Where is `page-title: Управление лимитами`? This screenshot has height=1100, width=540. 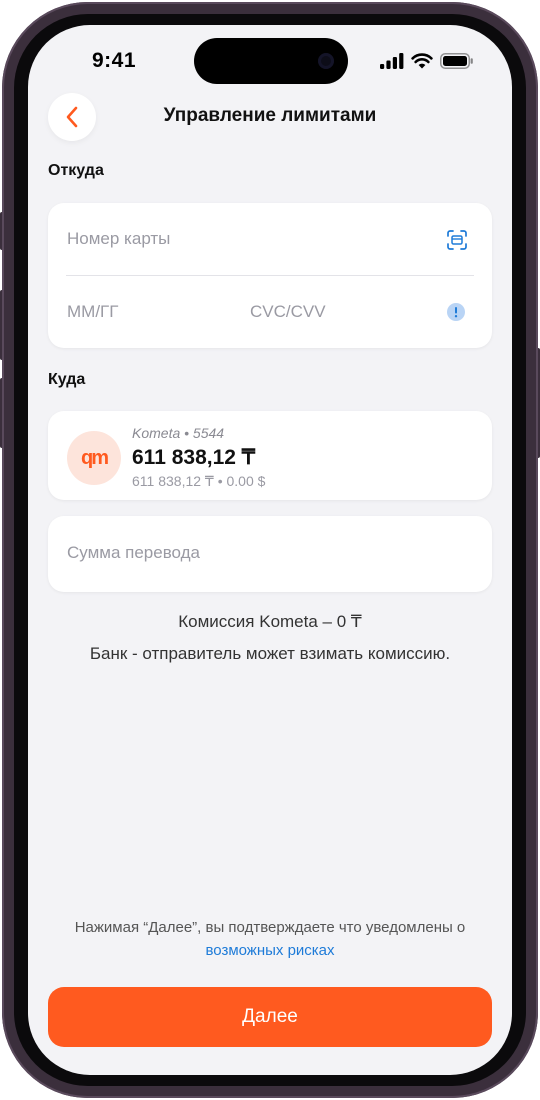 page-title: Управление лимитами is located at coordinates (270, 115).